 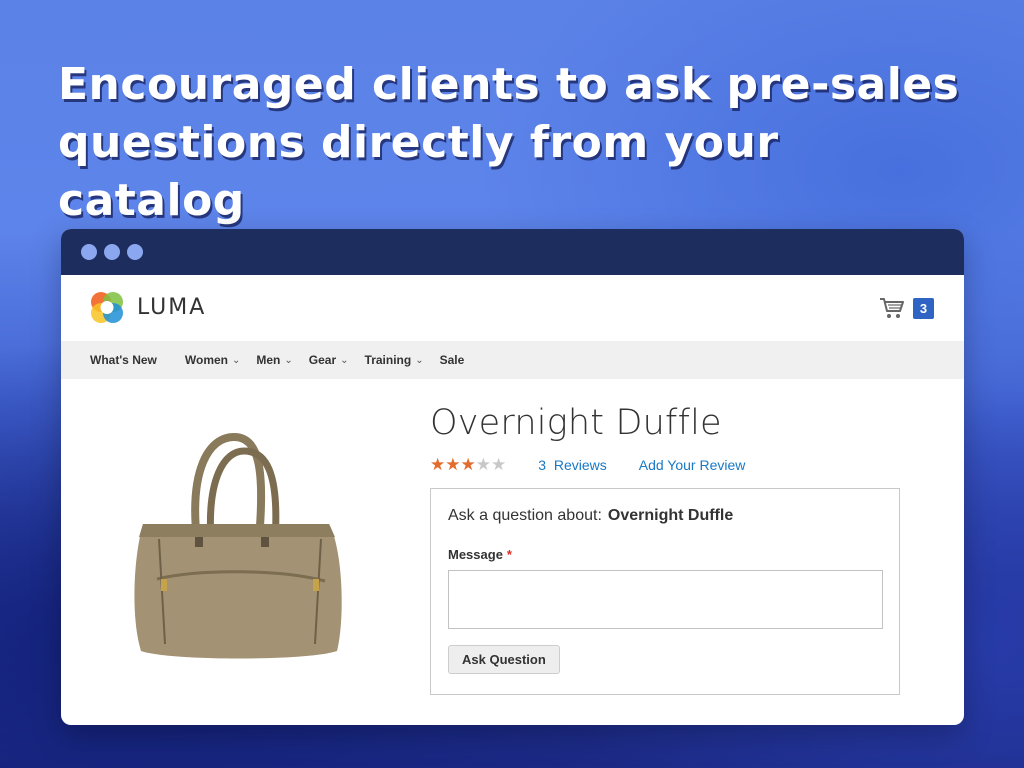 I want to click on message-label: Message *, so click(x=665, y=554).